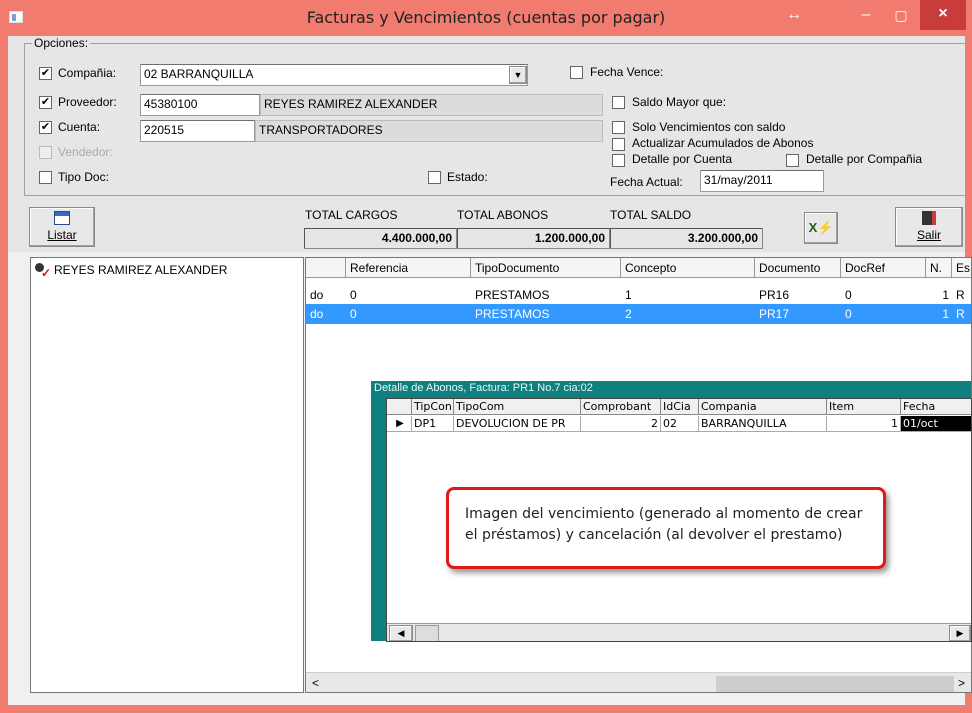  I want to click on detalle-cuenta-label: Detalle por Cuenta, so click(682, 159).